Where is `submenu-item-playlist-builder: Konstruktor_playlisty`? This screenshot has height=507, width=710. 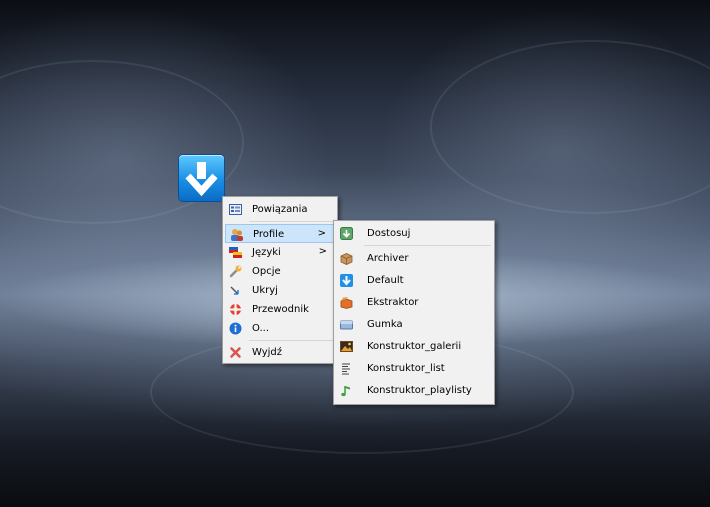
submenu-item-playlist-builder: Konstruktor_playlisty is located at coordinates (414, 390).